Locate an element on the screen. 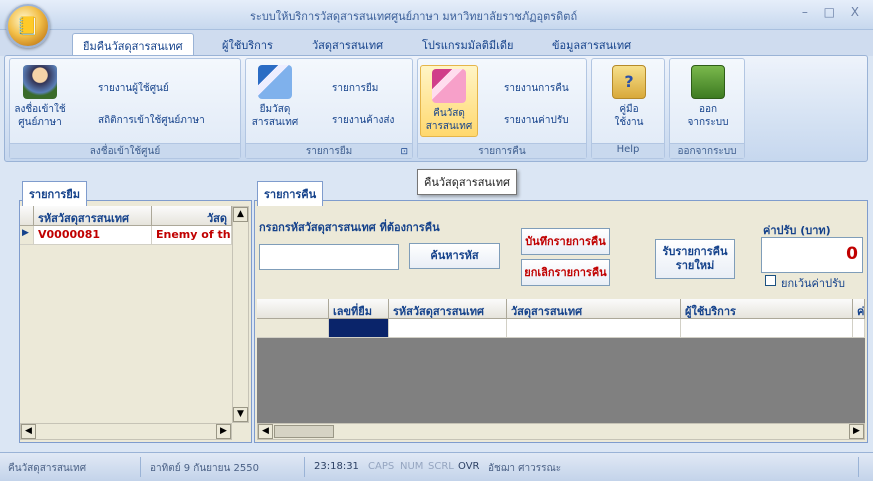 The width and height of the screenshot is (873, 481). exit-label-2: จากระบบ is located at coordinates (708, 122).